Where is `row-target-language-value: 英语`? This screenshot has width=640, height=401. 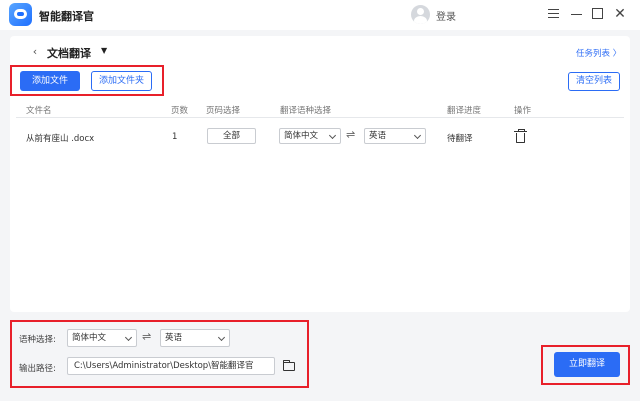
row-target-language-value: 英语 is located at coordinates (378, 136).